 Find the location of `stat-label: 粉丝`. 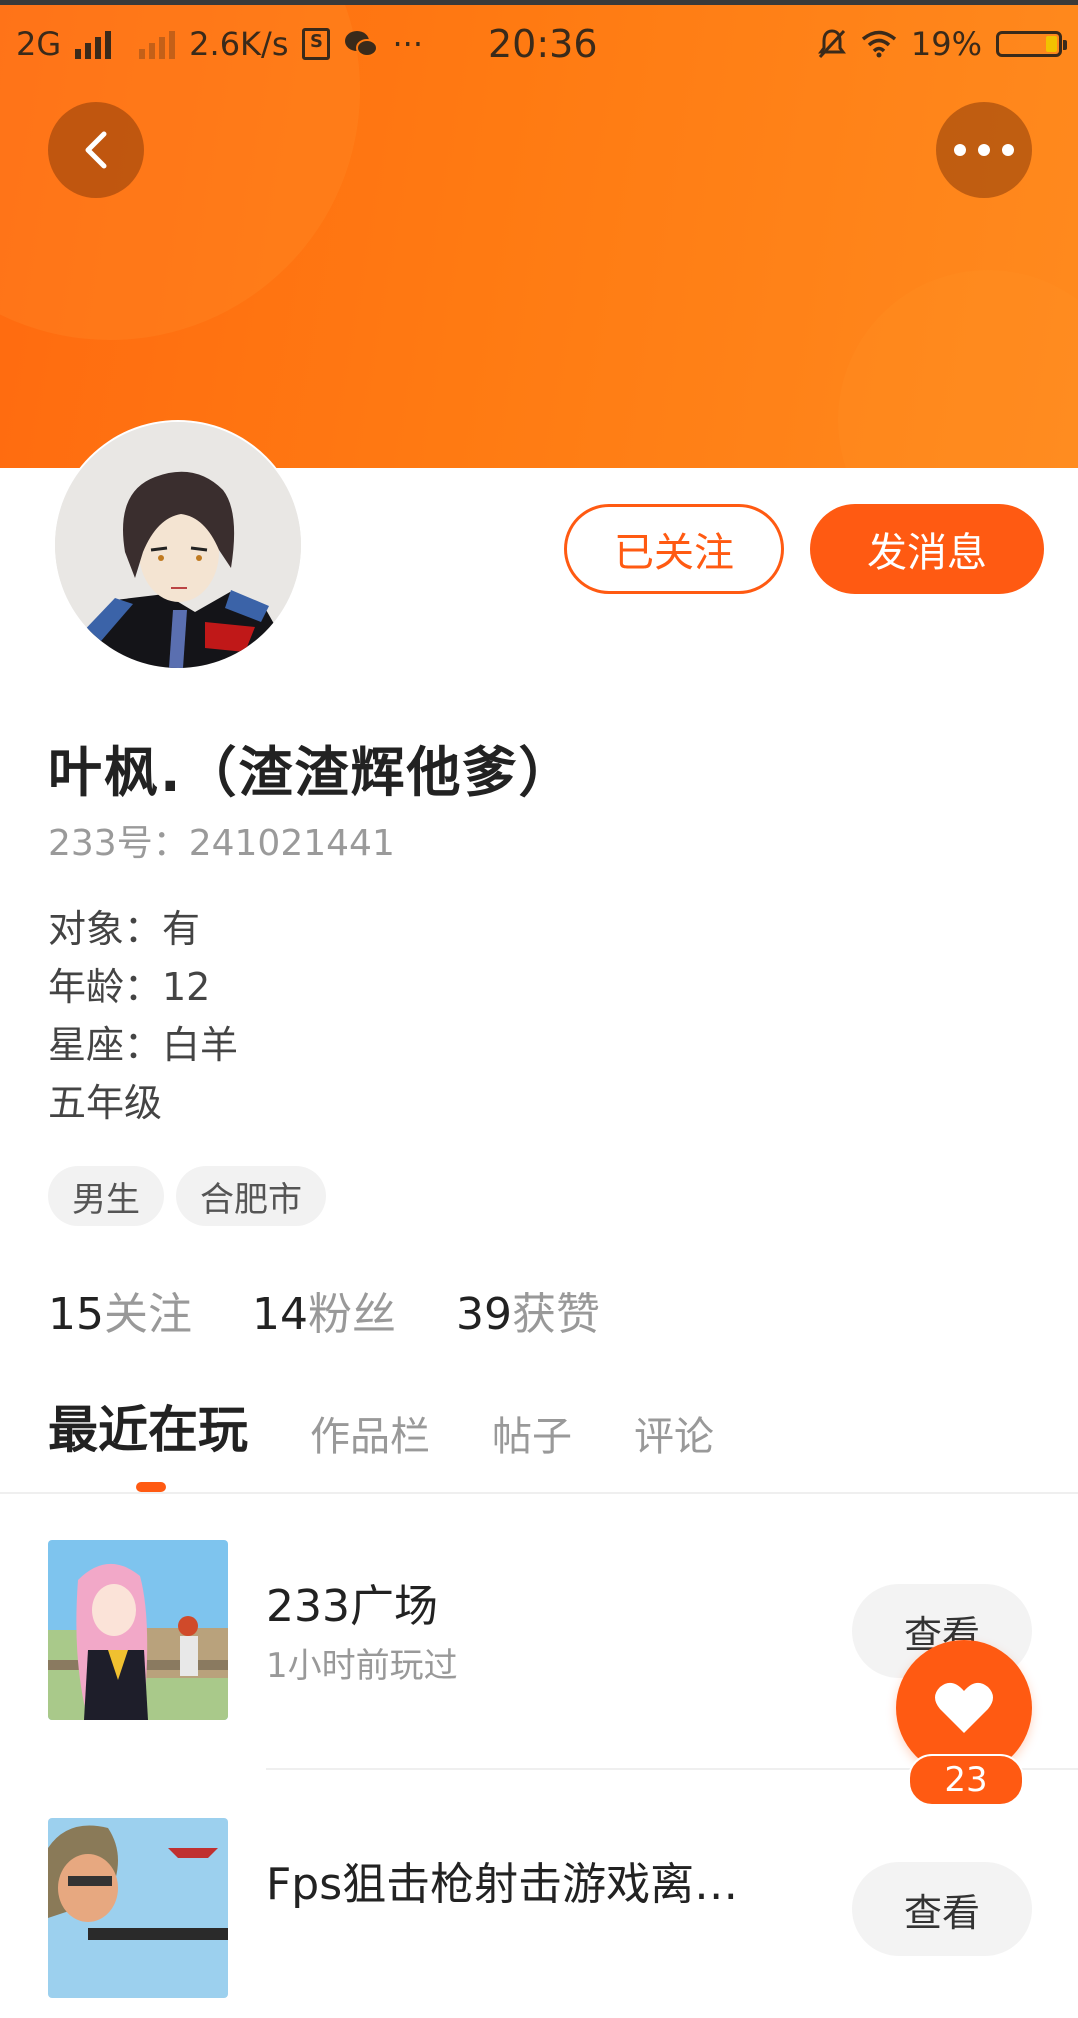

stat-label: 粉丝 is located at coordinates (352, 1314).